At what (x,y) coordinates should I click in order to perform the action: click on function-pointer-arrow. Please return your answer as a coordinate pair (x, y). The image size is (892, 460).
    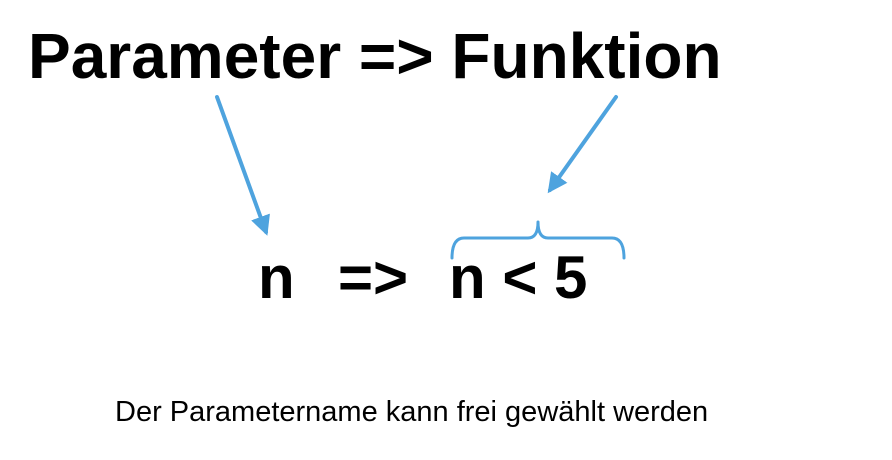
    Looking at the image, I should click on (582, 144).